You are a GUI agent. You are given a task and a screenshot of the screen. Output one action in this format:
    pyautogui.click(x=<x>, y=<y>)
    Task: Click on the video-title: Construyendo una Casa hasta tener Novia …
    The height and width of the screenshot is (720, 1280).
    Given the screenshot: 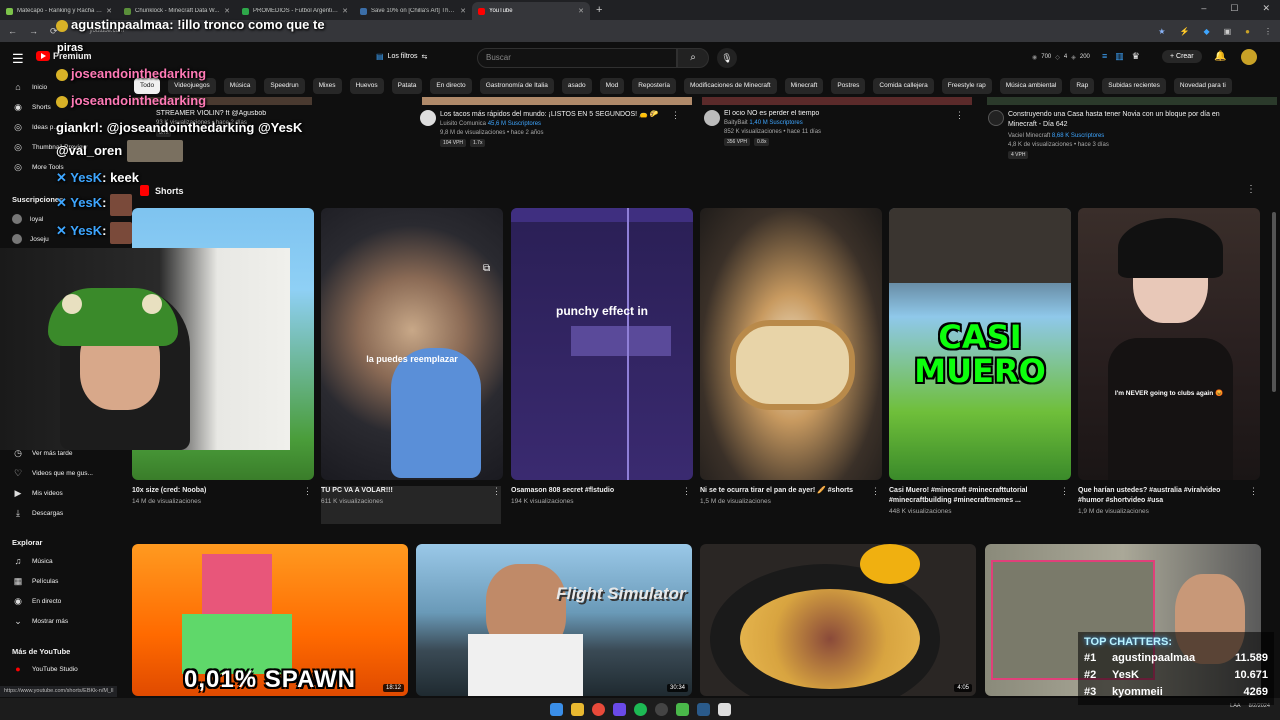 What is the action you would take?
    pyautogui.click(x=1128, y=120)
    